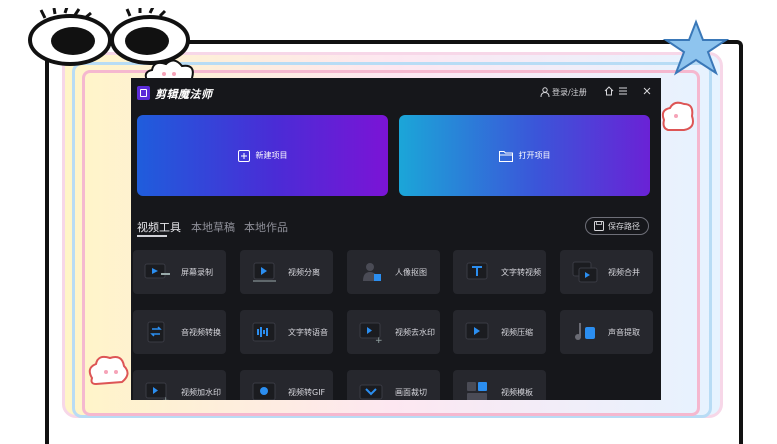  What do you see at coordinates (371, 333) in the screenshot?
I see `remove-watermark-icon: +` at bounding box center [371, 333].